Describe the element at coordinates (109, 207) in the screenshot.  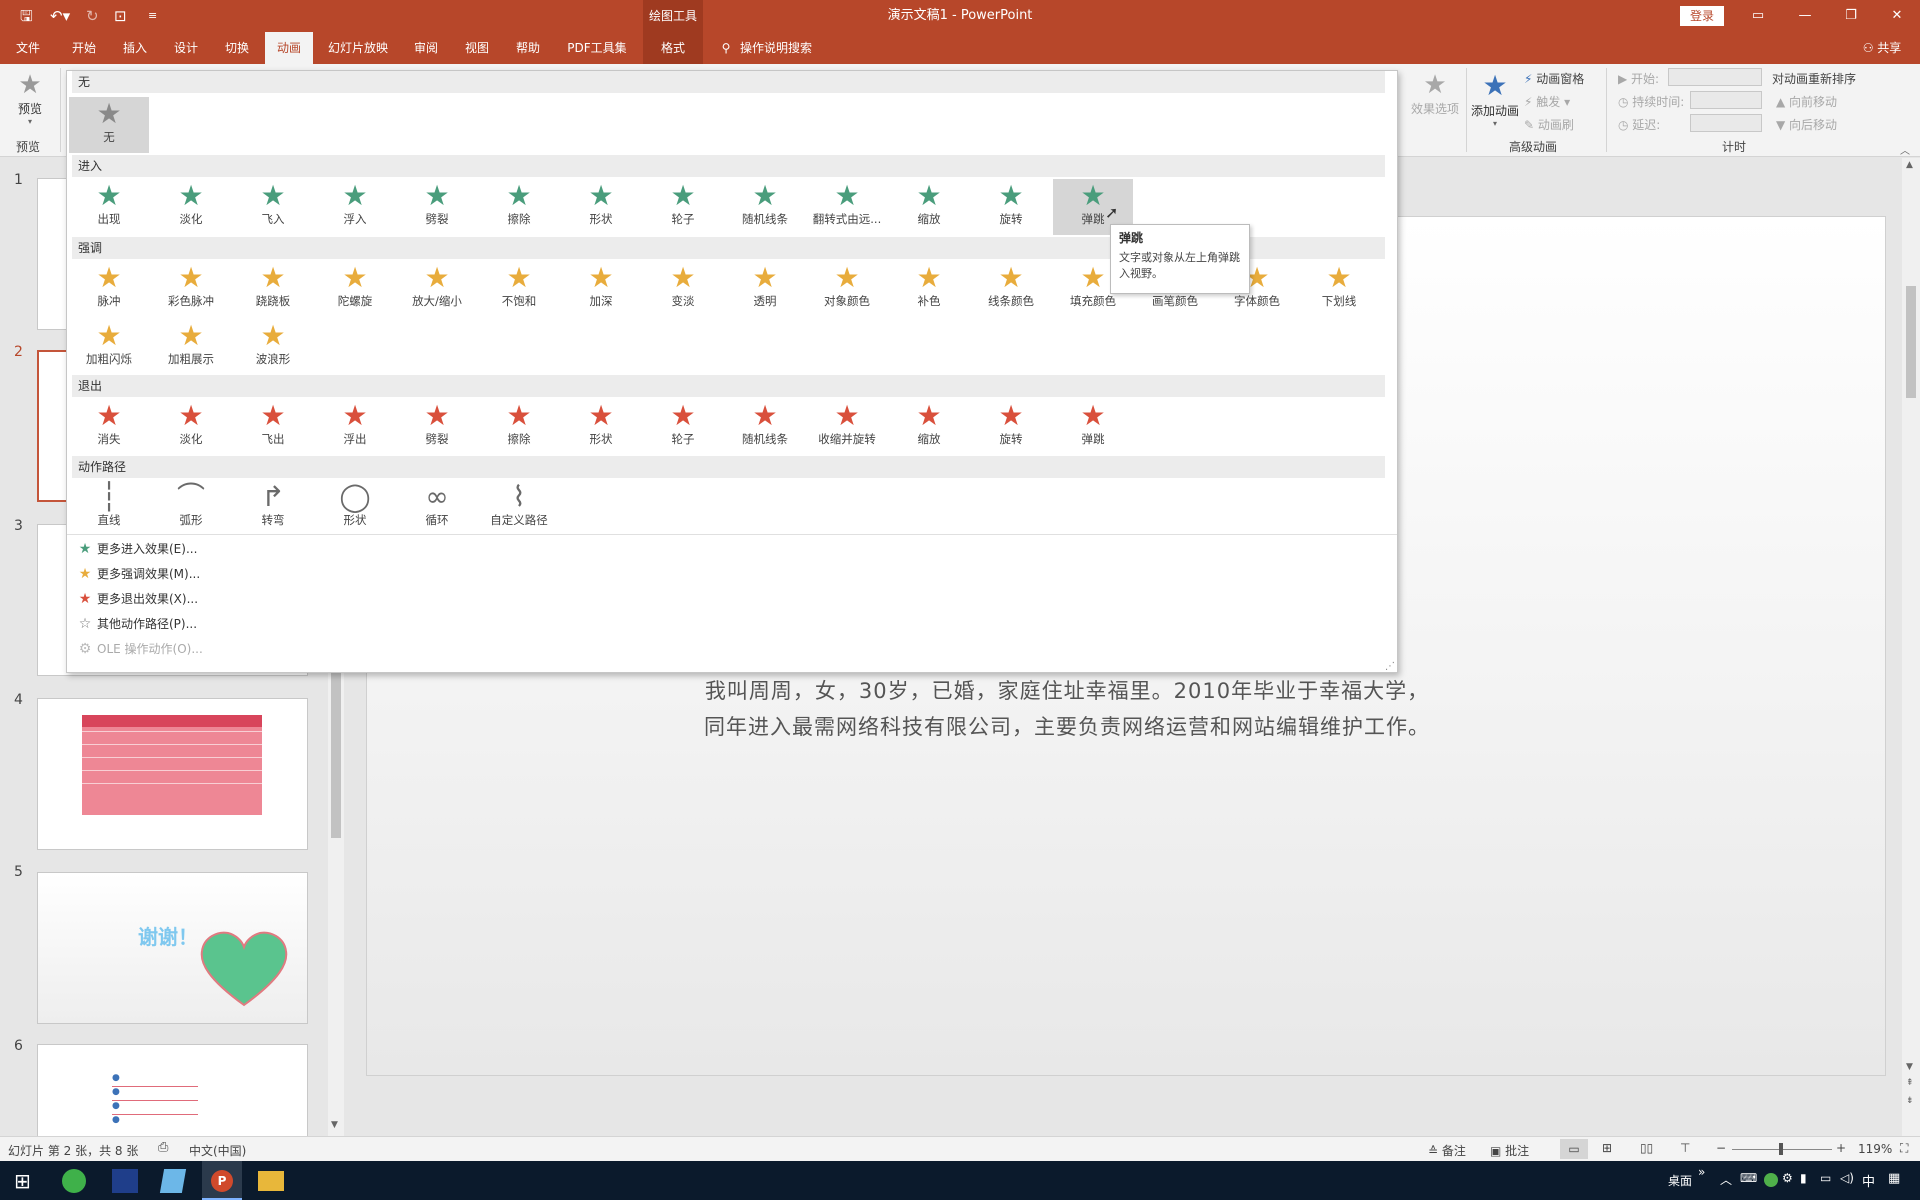
I see `entrance-effect-item: ★ 出现` at that location.